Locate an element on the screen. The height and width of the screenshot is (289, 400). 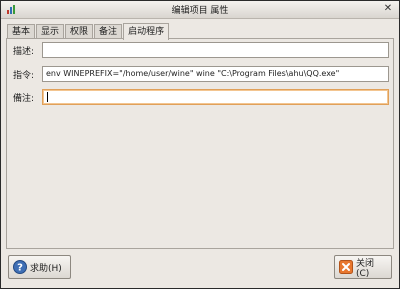
description-field is located at coordinates (215, 50).